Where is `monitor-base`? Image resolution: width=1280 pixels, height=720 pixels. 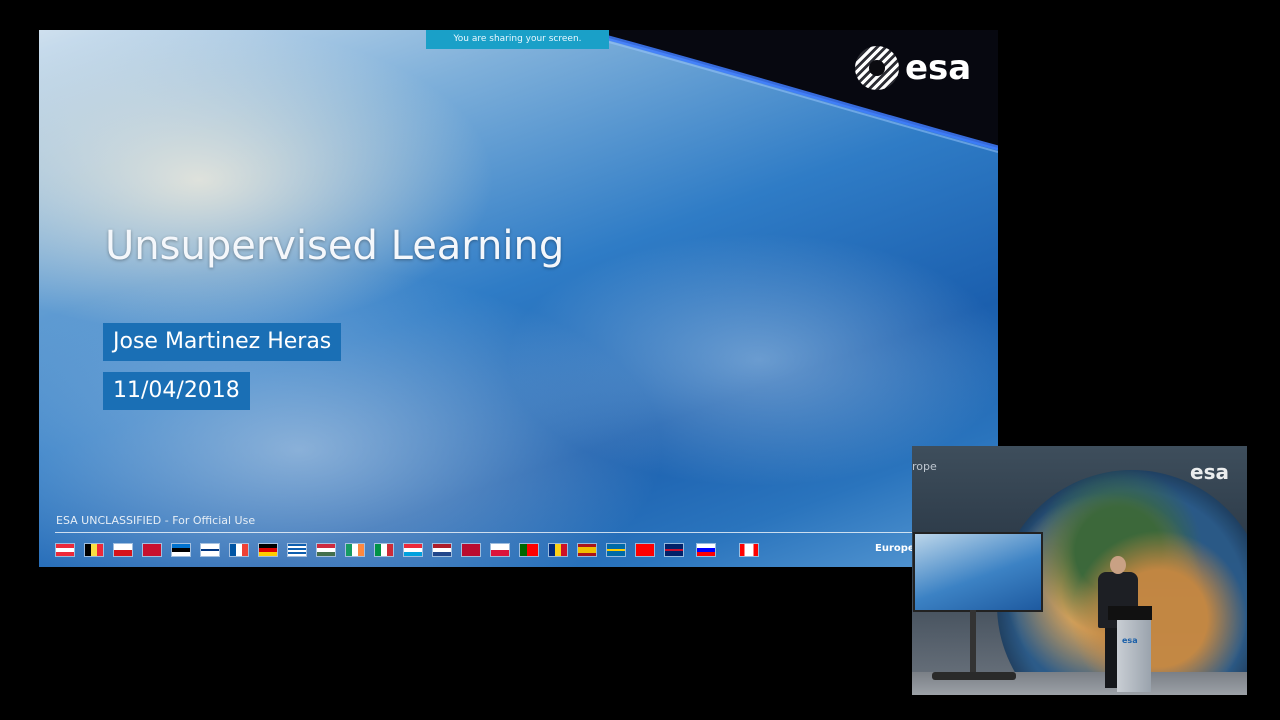
monitor-base is located at coordinates (974, 676).